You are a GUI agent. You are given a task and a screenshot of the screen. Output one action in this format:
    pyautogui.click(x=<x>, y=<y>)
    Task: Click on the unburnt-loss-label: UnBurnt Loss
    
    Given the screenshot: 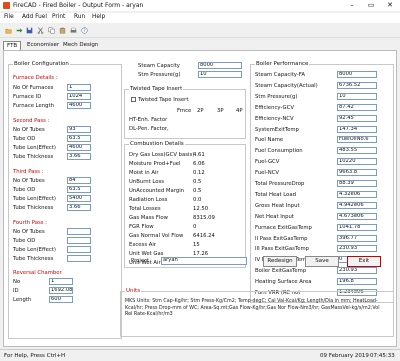 What is the action you would take?
    pyautogui.click(x=147, y=182)
    